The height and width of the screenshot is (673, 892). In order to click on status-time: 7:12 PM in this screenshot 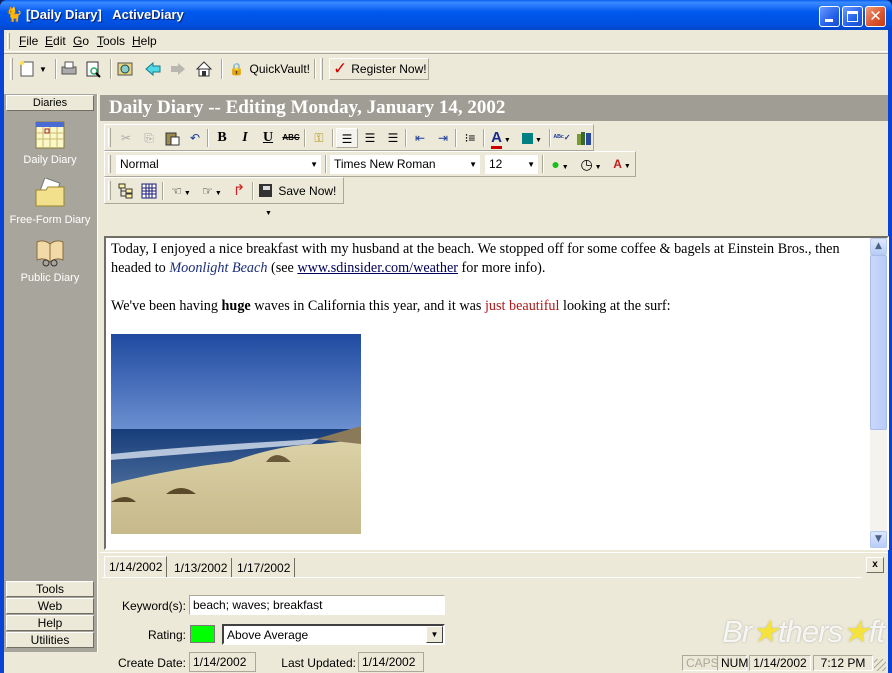, I will do `click(843, 663)`.